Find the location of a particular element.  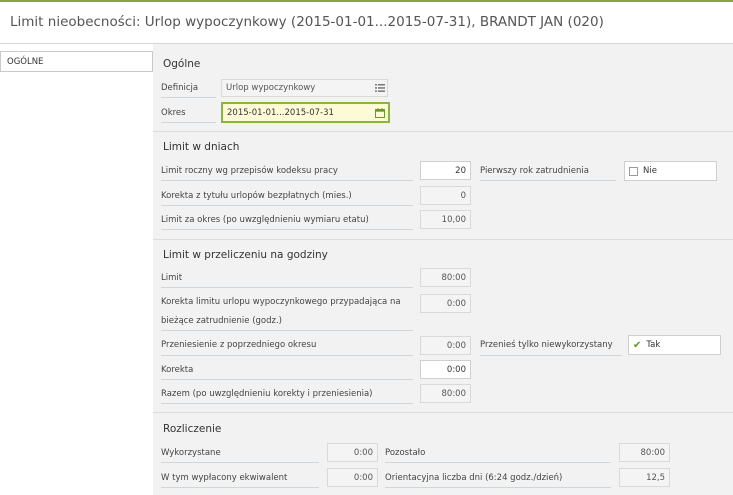

limit-godz-value: 80:00 is located at coordinates (454, 277).